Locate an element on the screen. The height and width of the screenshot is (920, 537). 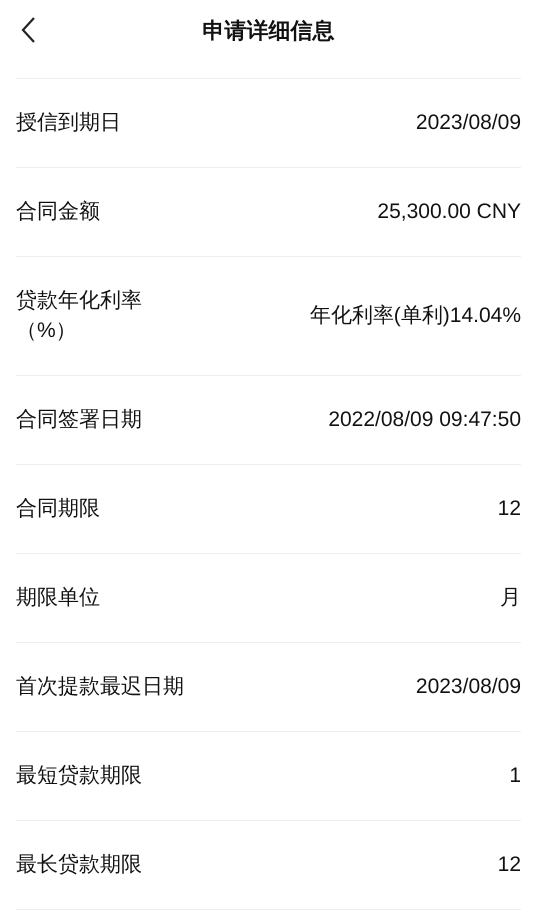
field-value: 1 is located at coordinates (515, 776).